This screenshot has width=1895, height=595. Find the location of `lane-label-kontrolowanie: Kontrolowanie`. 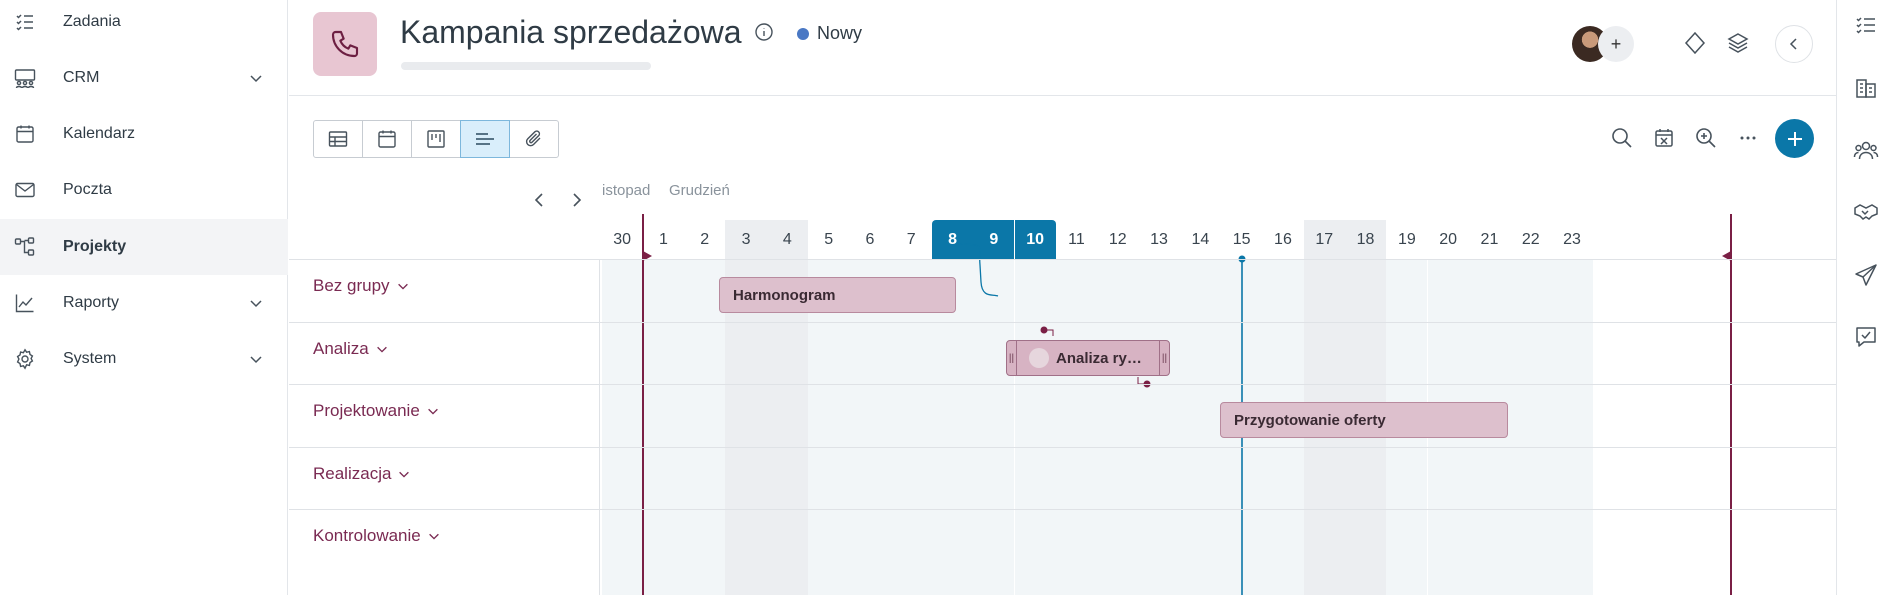

lane-label-kontrolowanie: Kontrolowanie is located at coordinates (377, 536).